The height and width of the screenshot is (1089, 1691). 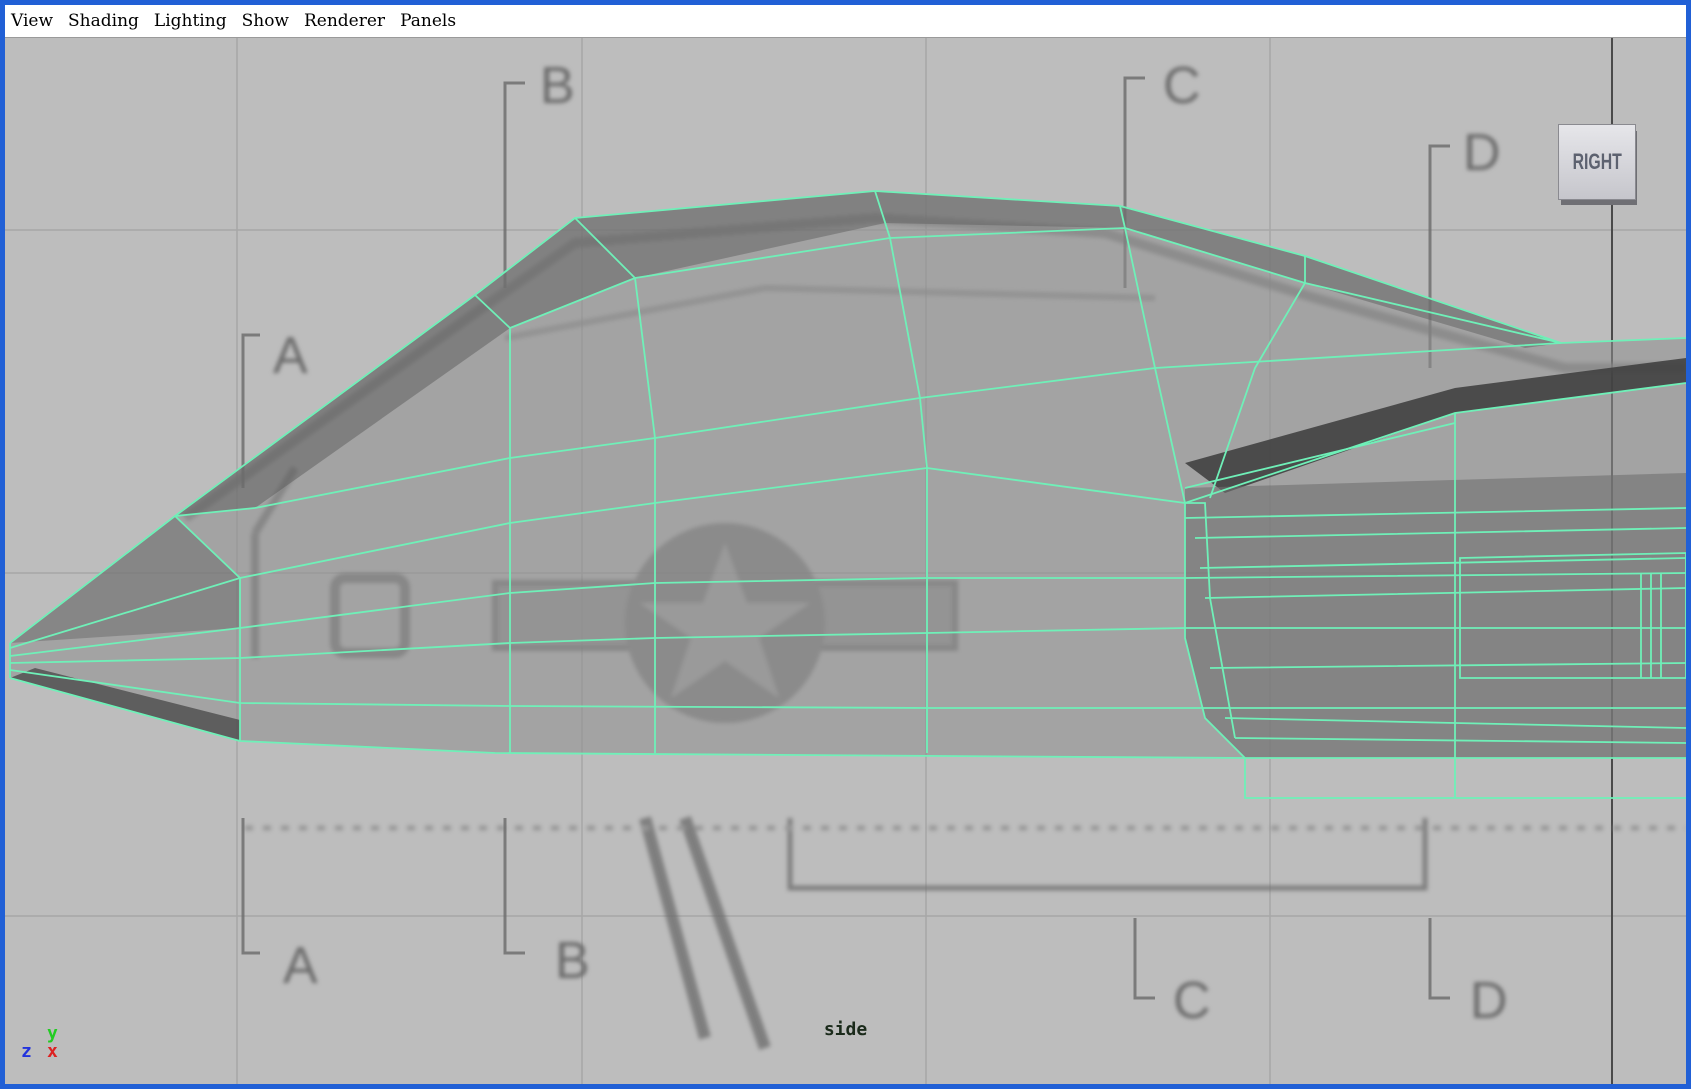 What do you see at coordinates (428, 21) in the screenshot?
I see `menu-panels: Panels` at bounding box center [428, 21].